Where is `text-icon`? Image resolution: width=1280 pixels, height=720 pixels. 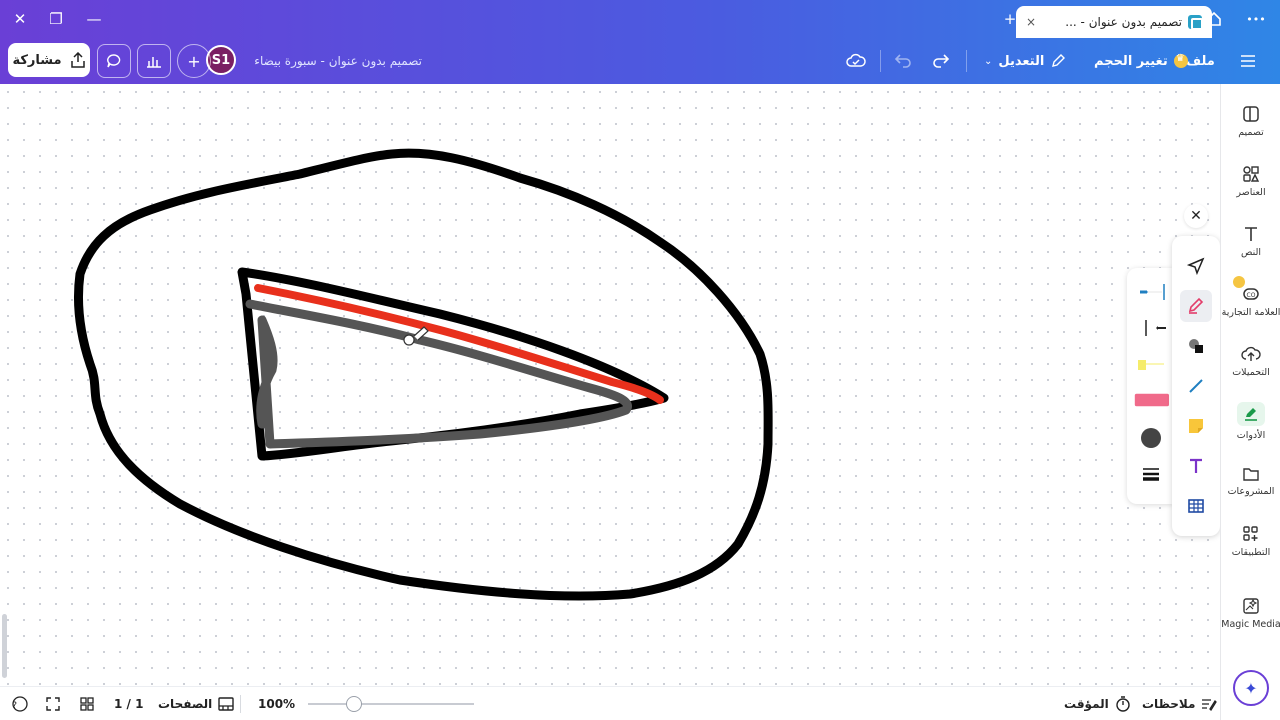 text-icon is located at coordinates (1251, 233).